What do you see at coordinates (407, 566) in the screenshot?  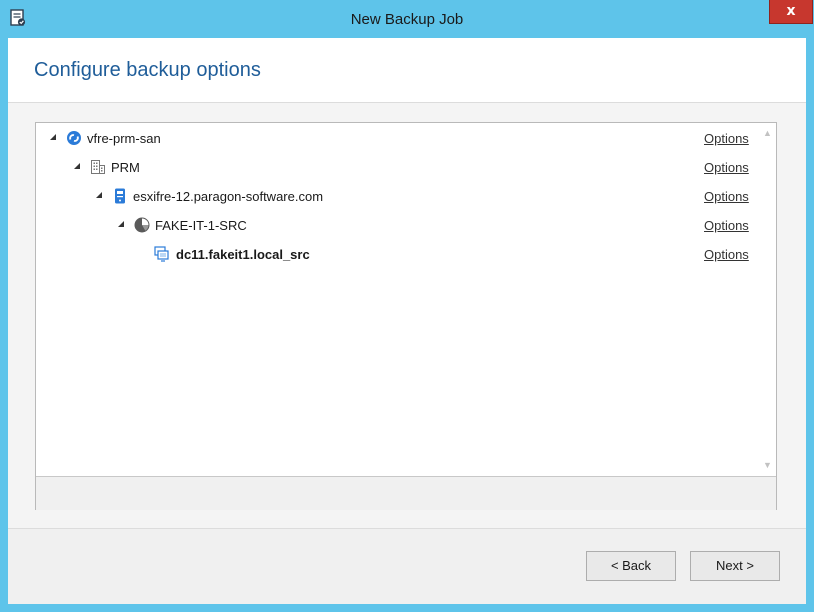 I see `wizard-footer: < Back Next >` at bounding box center [407, 566].